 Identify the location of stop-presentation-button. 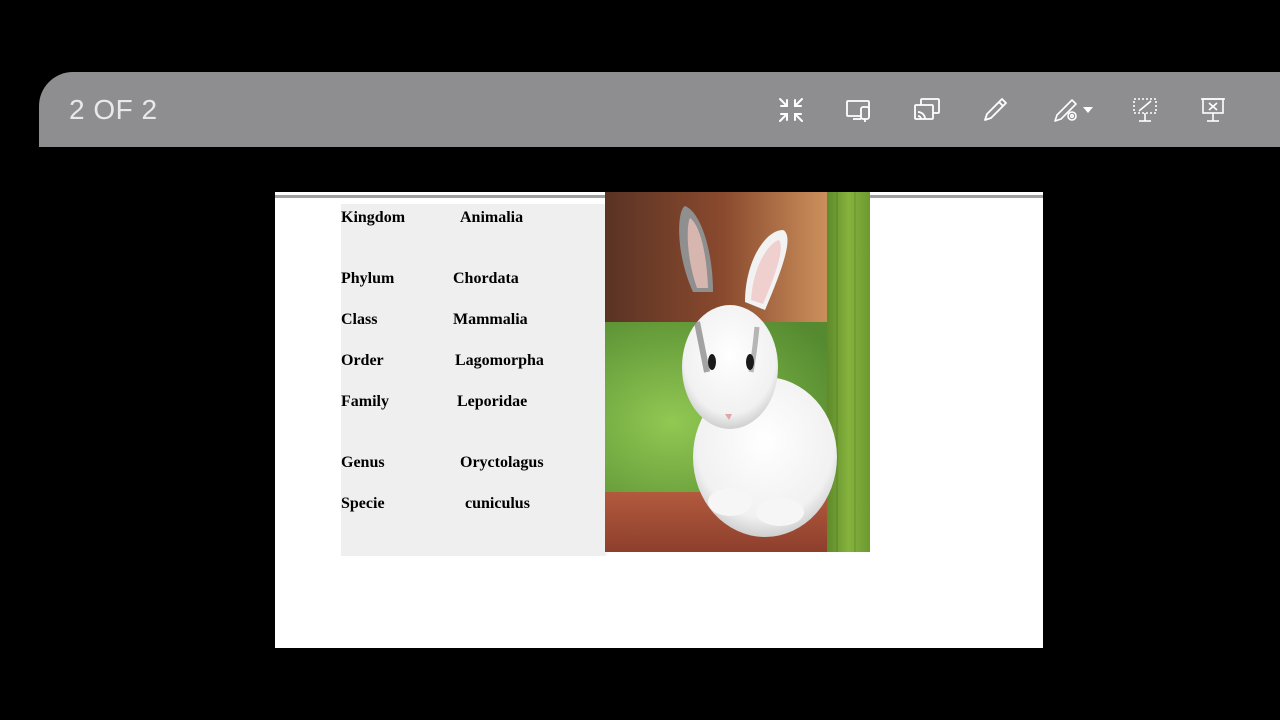
(1213, 110).